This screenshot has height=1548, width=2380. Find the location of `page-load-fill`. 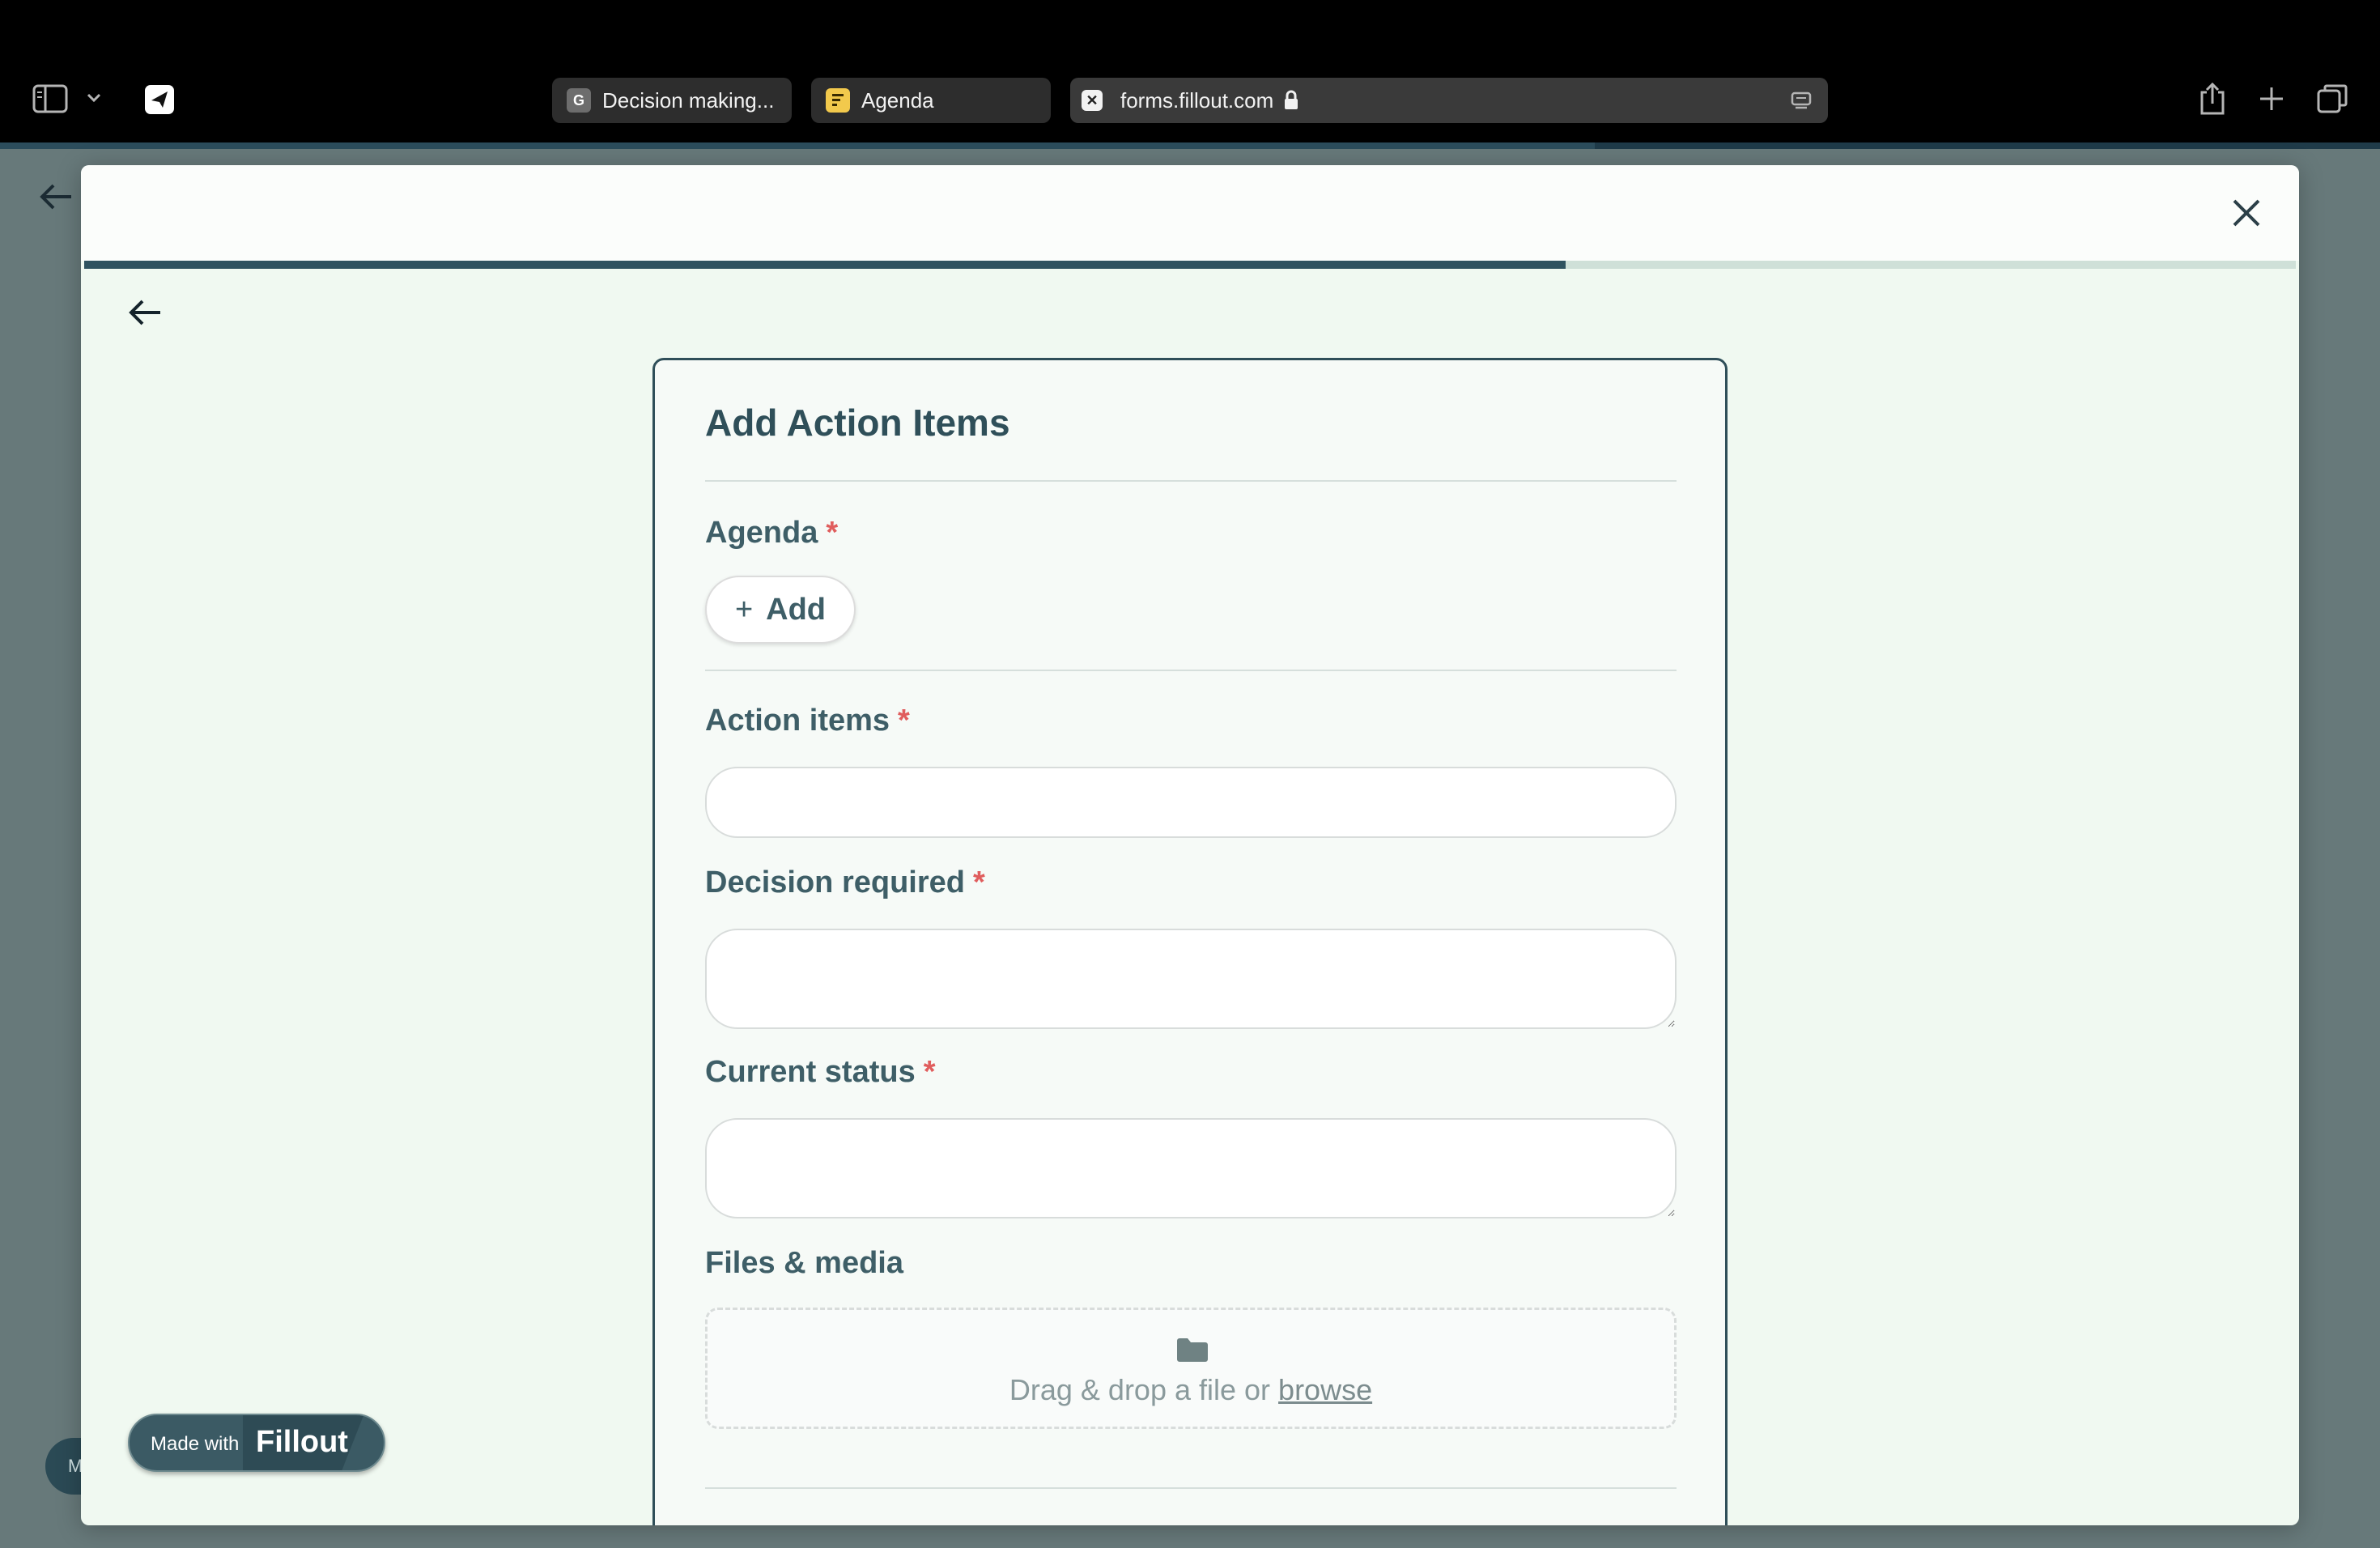

page-load-fill is located at coordinates (798, 145).